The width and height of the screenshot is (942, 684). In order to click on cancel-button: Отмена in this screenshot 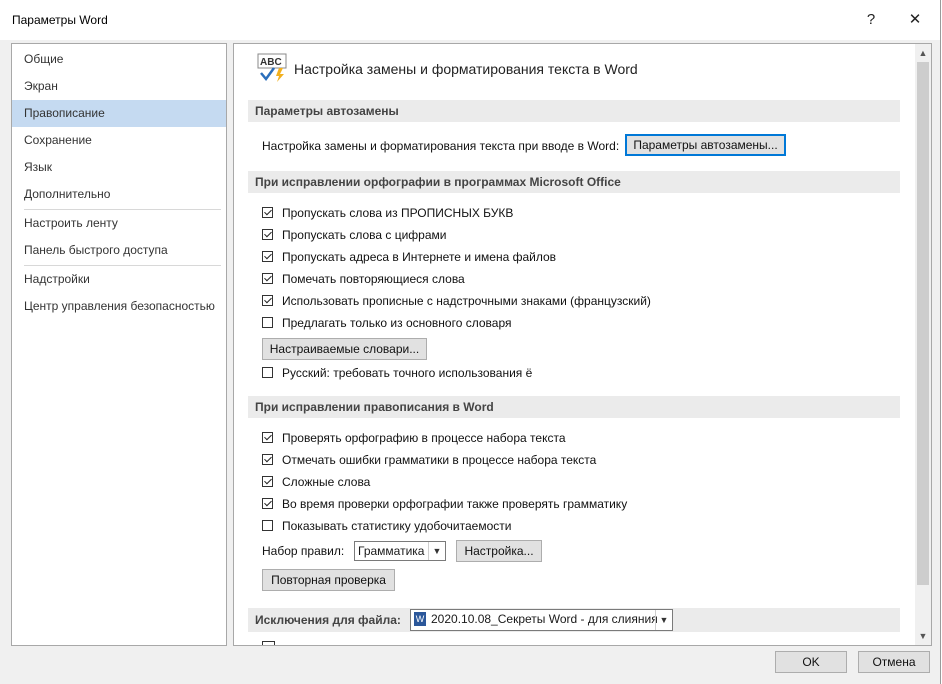, I will do `click(894, 662)`.